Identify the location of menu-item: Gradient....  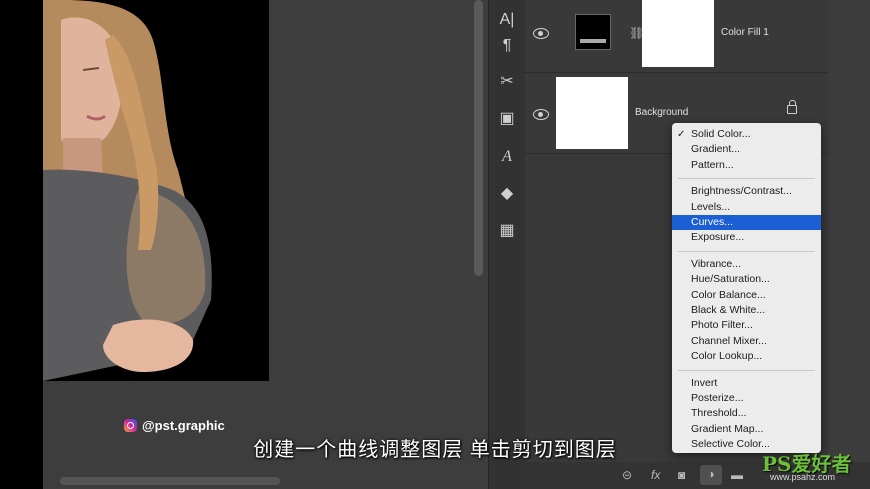
(746, 149).